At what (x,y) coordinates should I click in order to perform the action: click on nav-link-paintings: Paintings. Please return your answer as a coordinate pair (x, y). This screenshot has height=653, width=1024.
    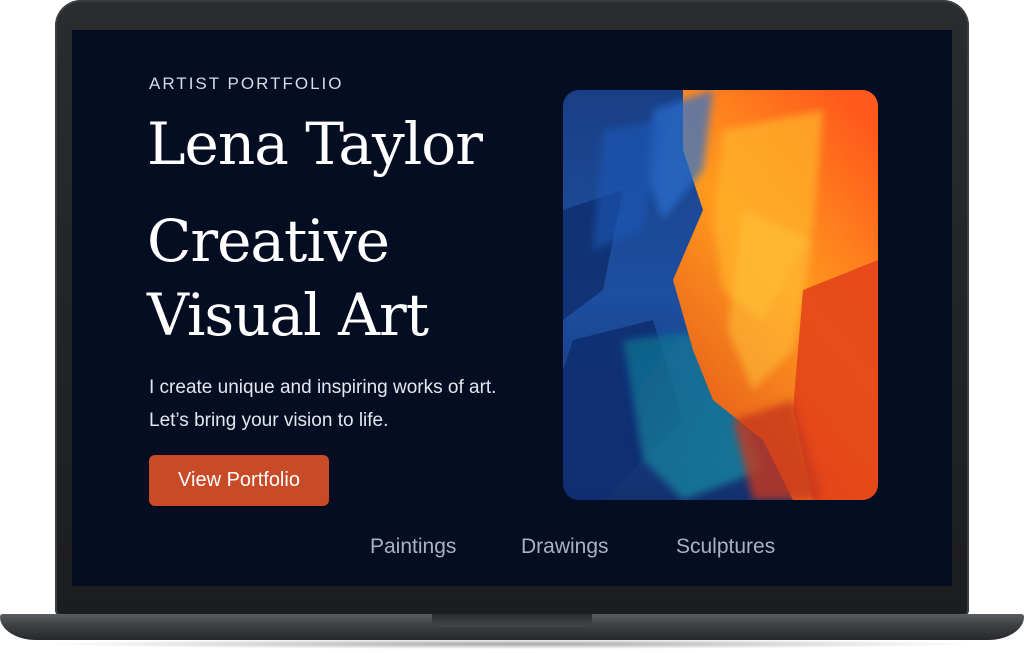
    Looking at the image, I should click on (413, 547).